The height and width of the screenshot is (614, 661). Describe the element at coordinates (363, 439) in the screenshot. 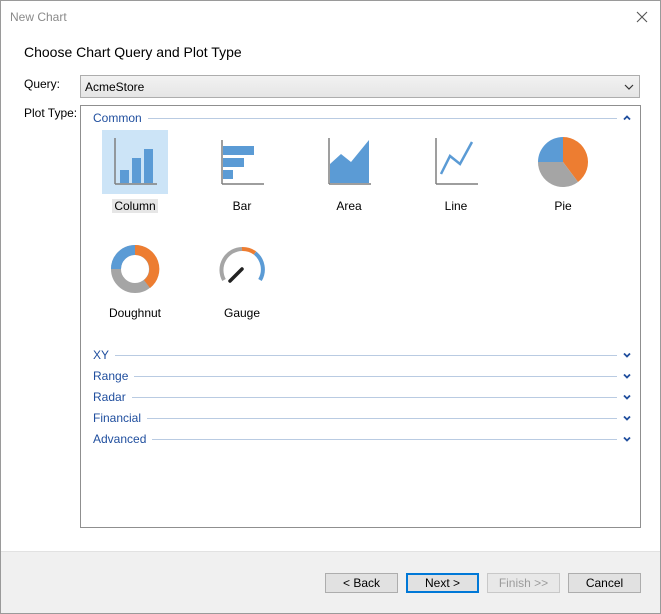

I see `group-advanced-header: Advanced` at that location.